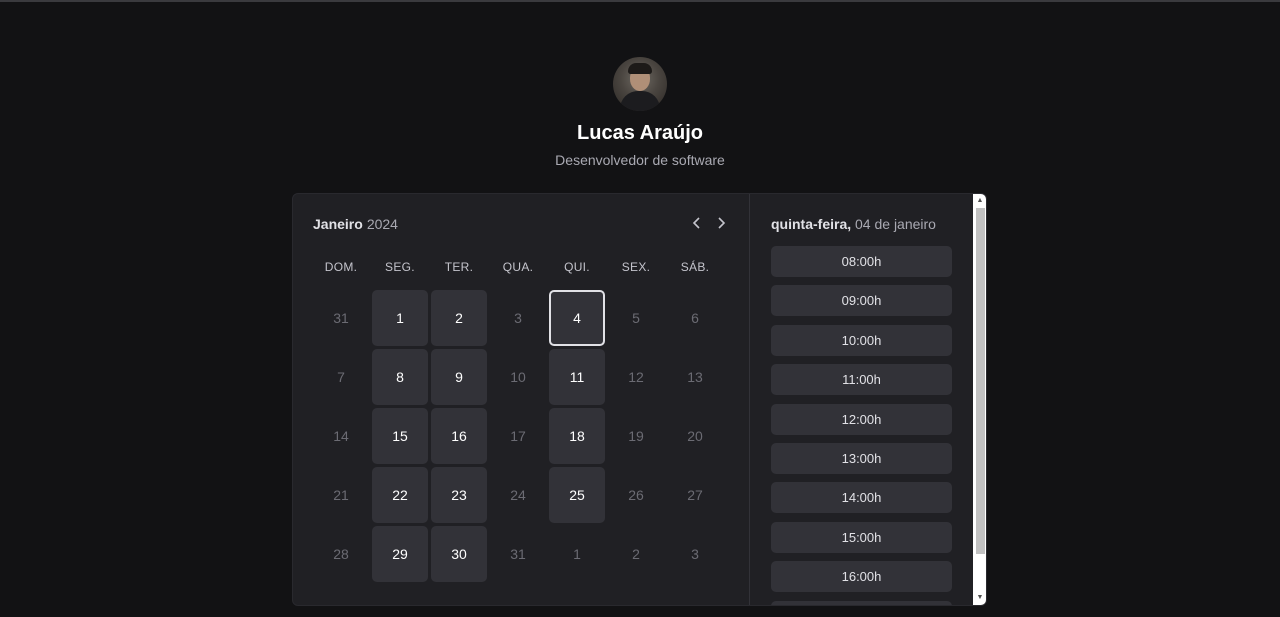  I want to click on weekday-header: DOM. SEG. TER. QUA. QUI. SEX. SÁB., so click(519, 268).